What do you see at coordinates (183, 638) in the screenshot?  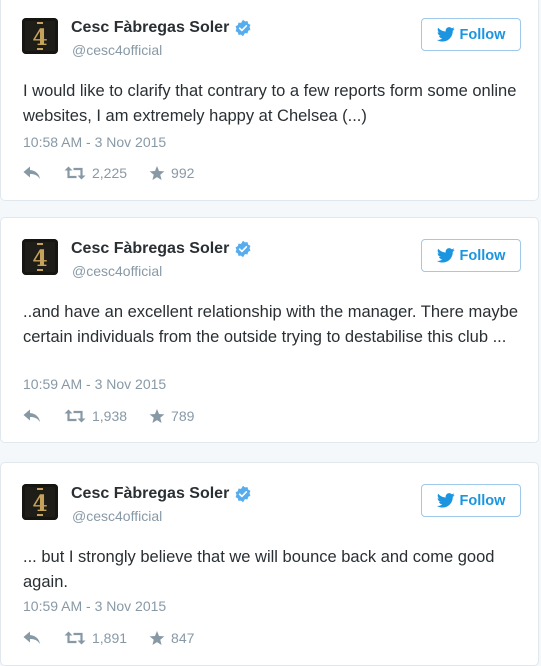 I see `like-count: 847` at bounding box center [183, 638].